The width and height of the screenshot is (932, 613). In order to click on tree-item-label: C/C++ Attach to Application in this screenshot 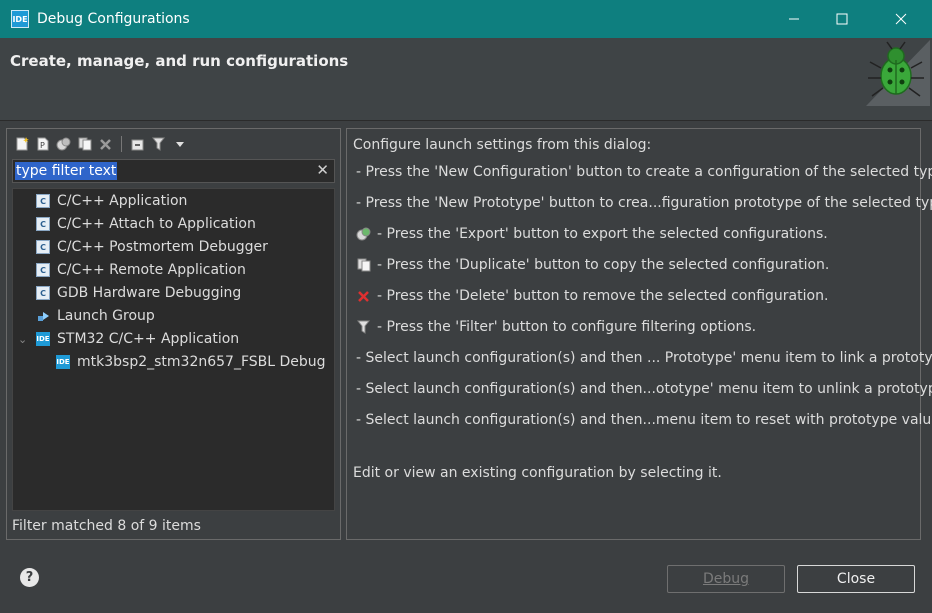, I will do `click(156, 224)`.